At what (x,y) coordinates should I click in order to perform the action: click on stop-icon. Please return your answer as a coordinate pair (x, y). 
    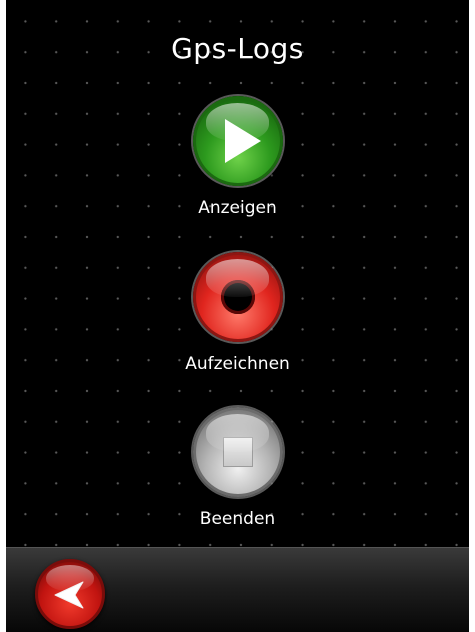
    Looking at the image, I should click on (237, 452).